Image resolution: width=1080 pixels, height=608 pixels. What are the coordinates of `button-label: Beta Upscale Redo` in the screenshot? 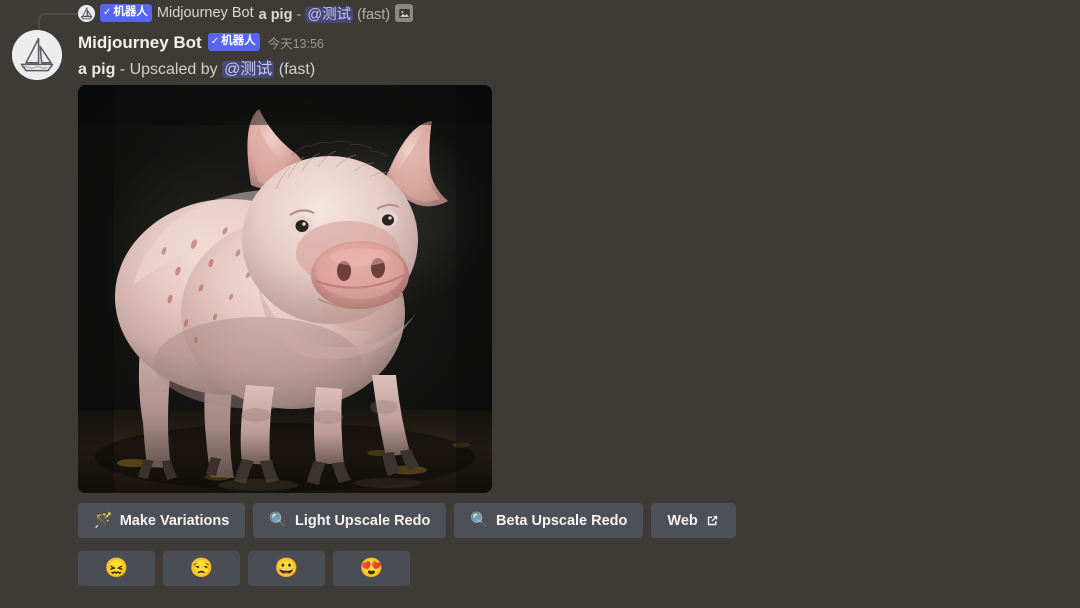 It's located at (562, 520).